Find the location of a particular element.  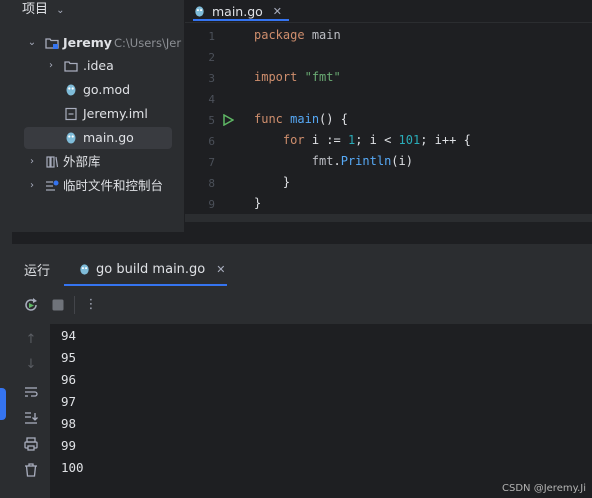

editor-horizontal-scrollbar is located at coordinates (388, 218).